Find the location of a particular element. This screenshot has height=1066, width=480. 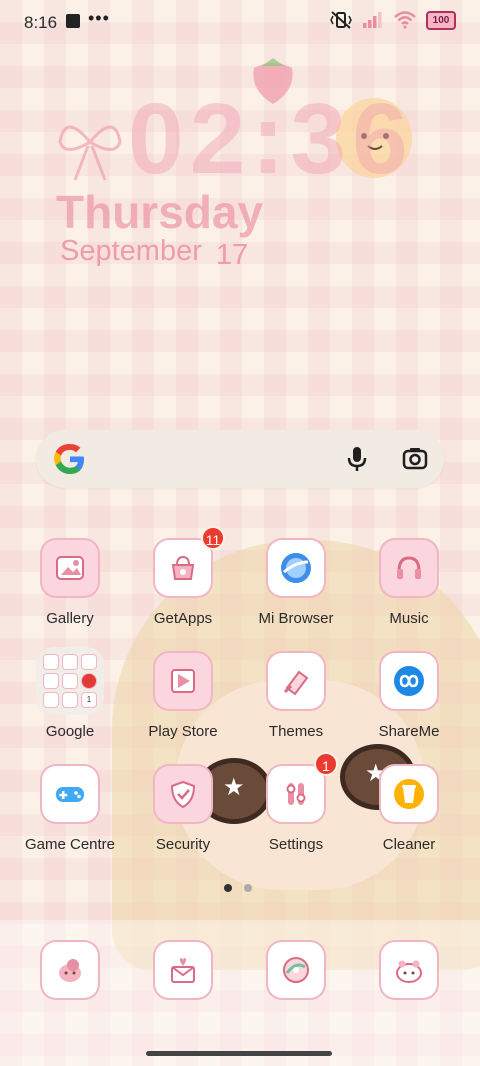

music-icon is located at coordinates (409, 568).